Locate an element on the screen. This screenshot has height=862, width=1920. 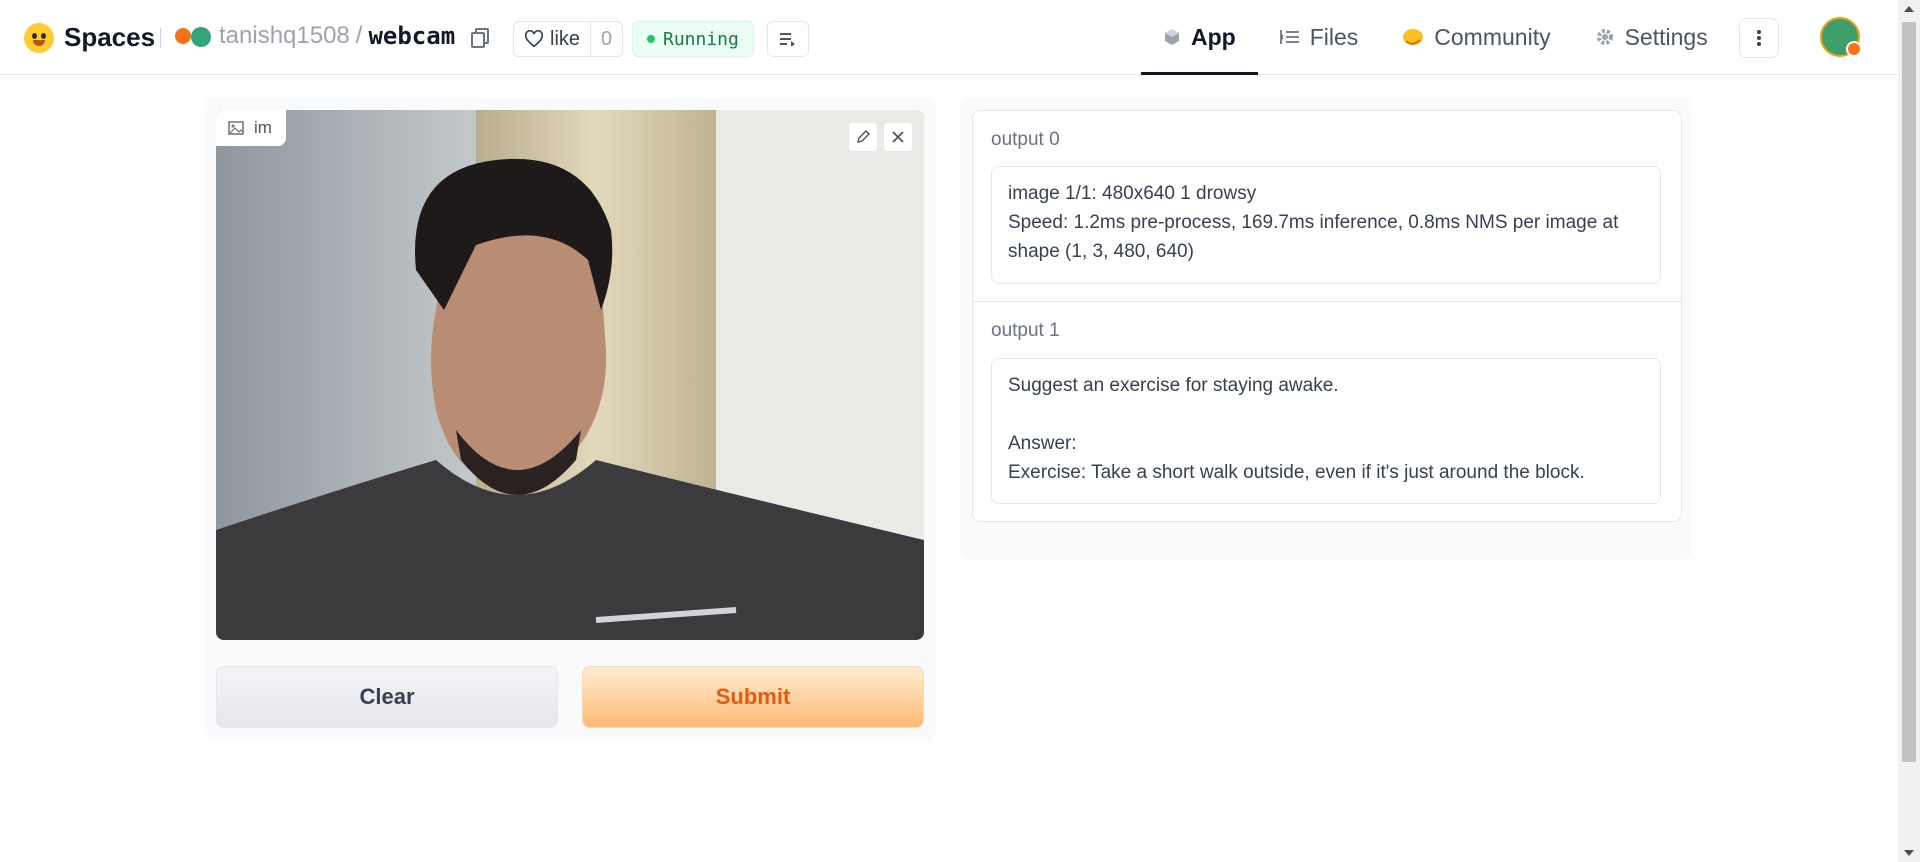
image-icon is located at coordinates (236, 128).